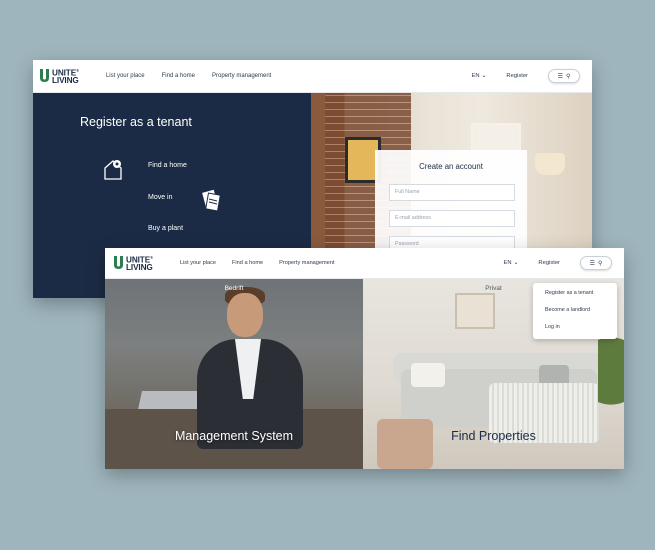 This screenshot has width=655, height=550. I want to click on business-tag: Bedrift, so click(234, 288).